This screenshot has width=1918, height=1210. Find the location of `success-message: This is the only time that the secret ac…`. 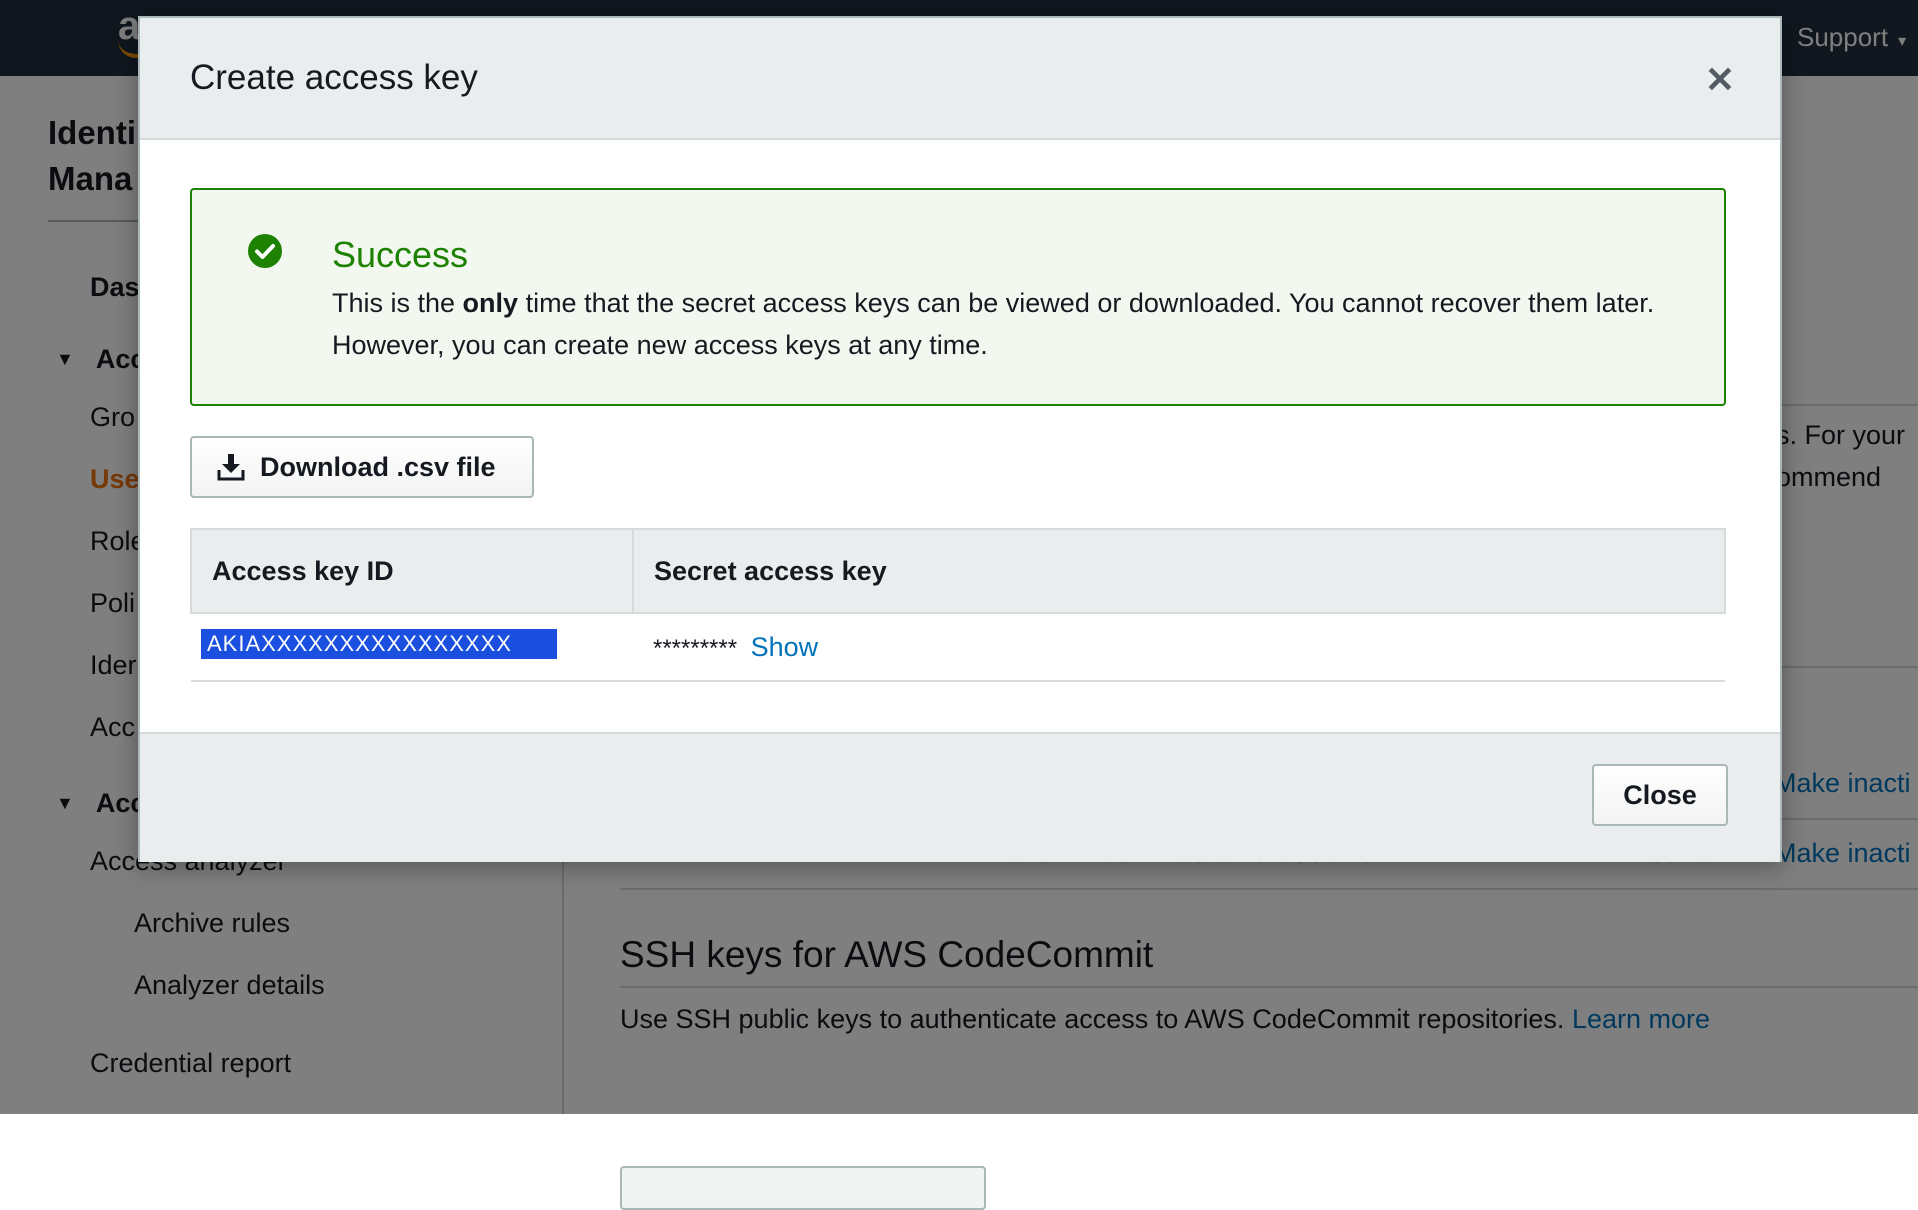

success-message: This is the only time that the secret ac… is located at coordinates (1002, 324).